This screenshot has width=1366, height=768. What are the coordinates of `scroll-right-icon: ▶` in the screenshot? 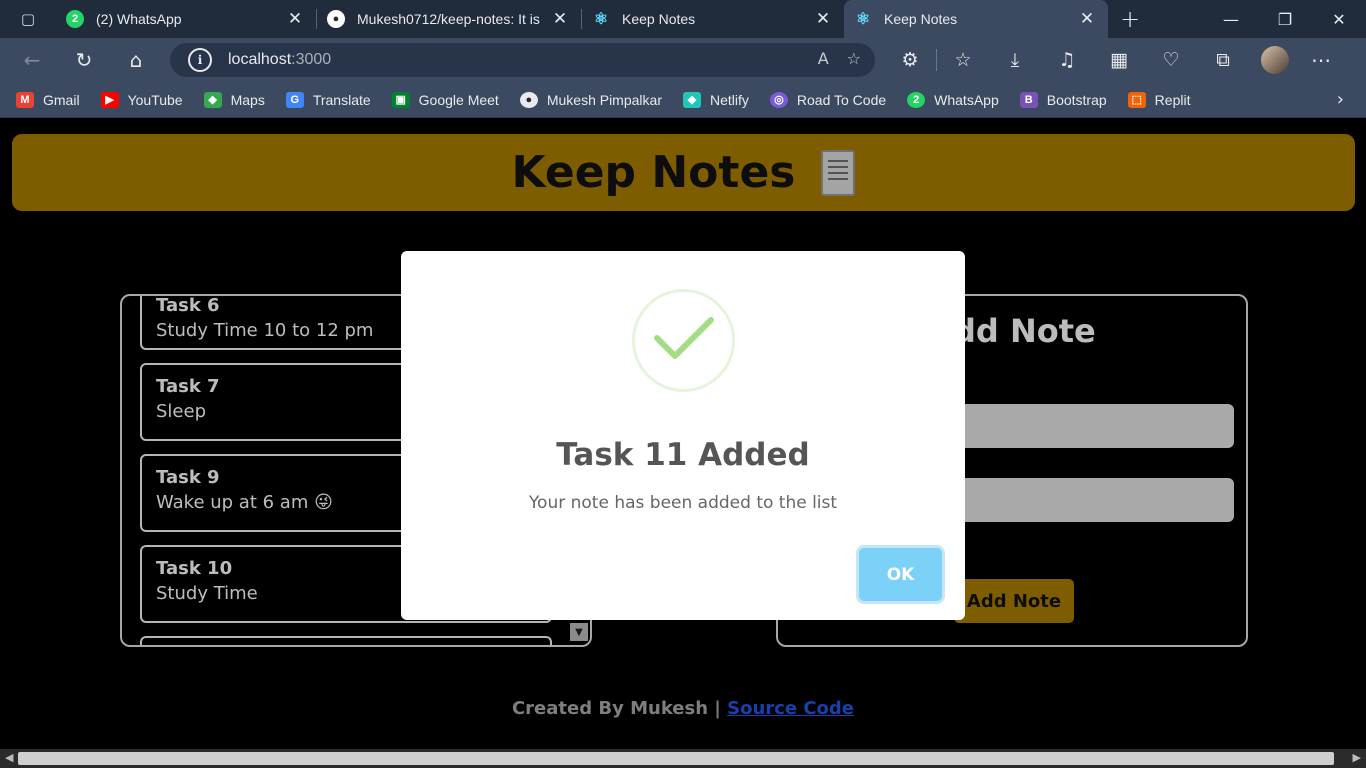 It's located at (1357, 757).